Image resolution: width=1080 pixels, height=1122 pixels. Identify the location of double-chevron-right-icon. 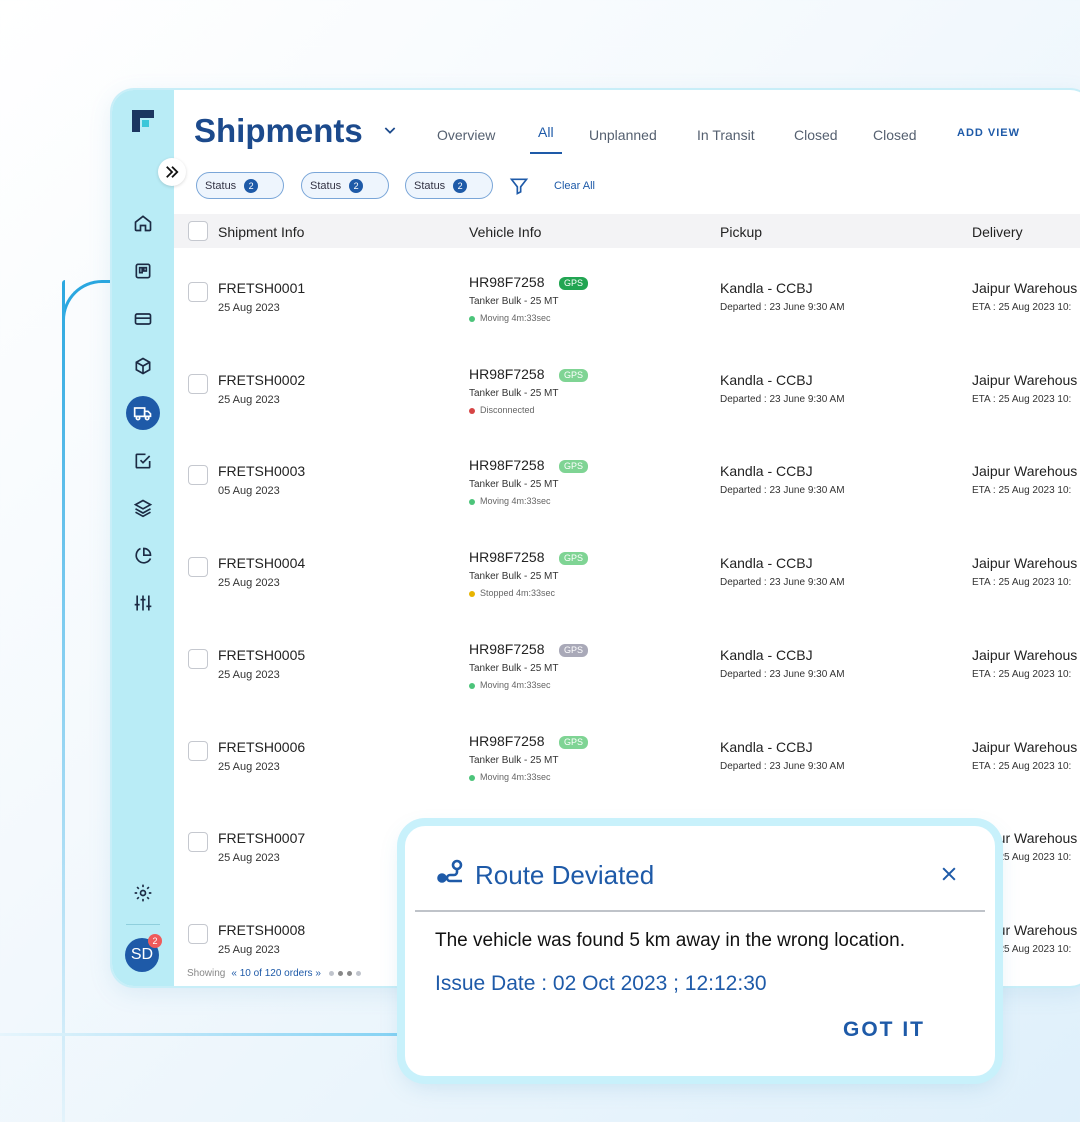
(172, 172).